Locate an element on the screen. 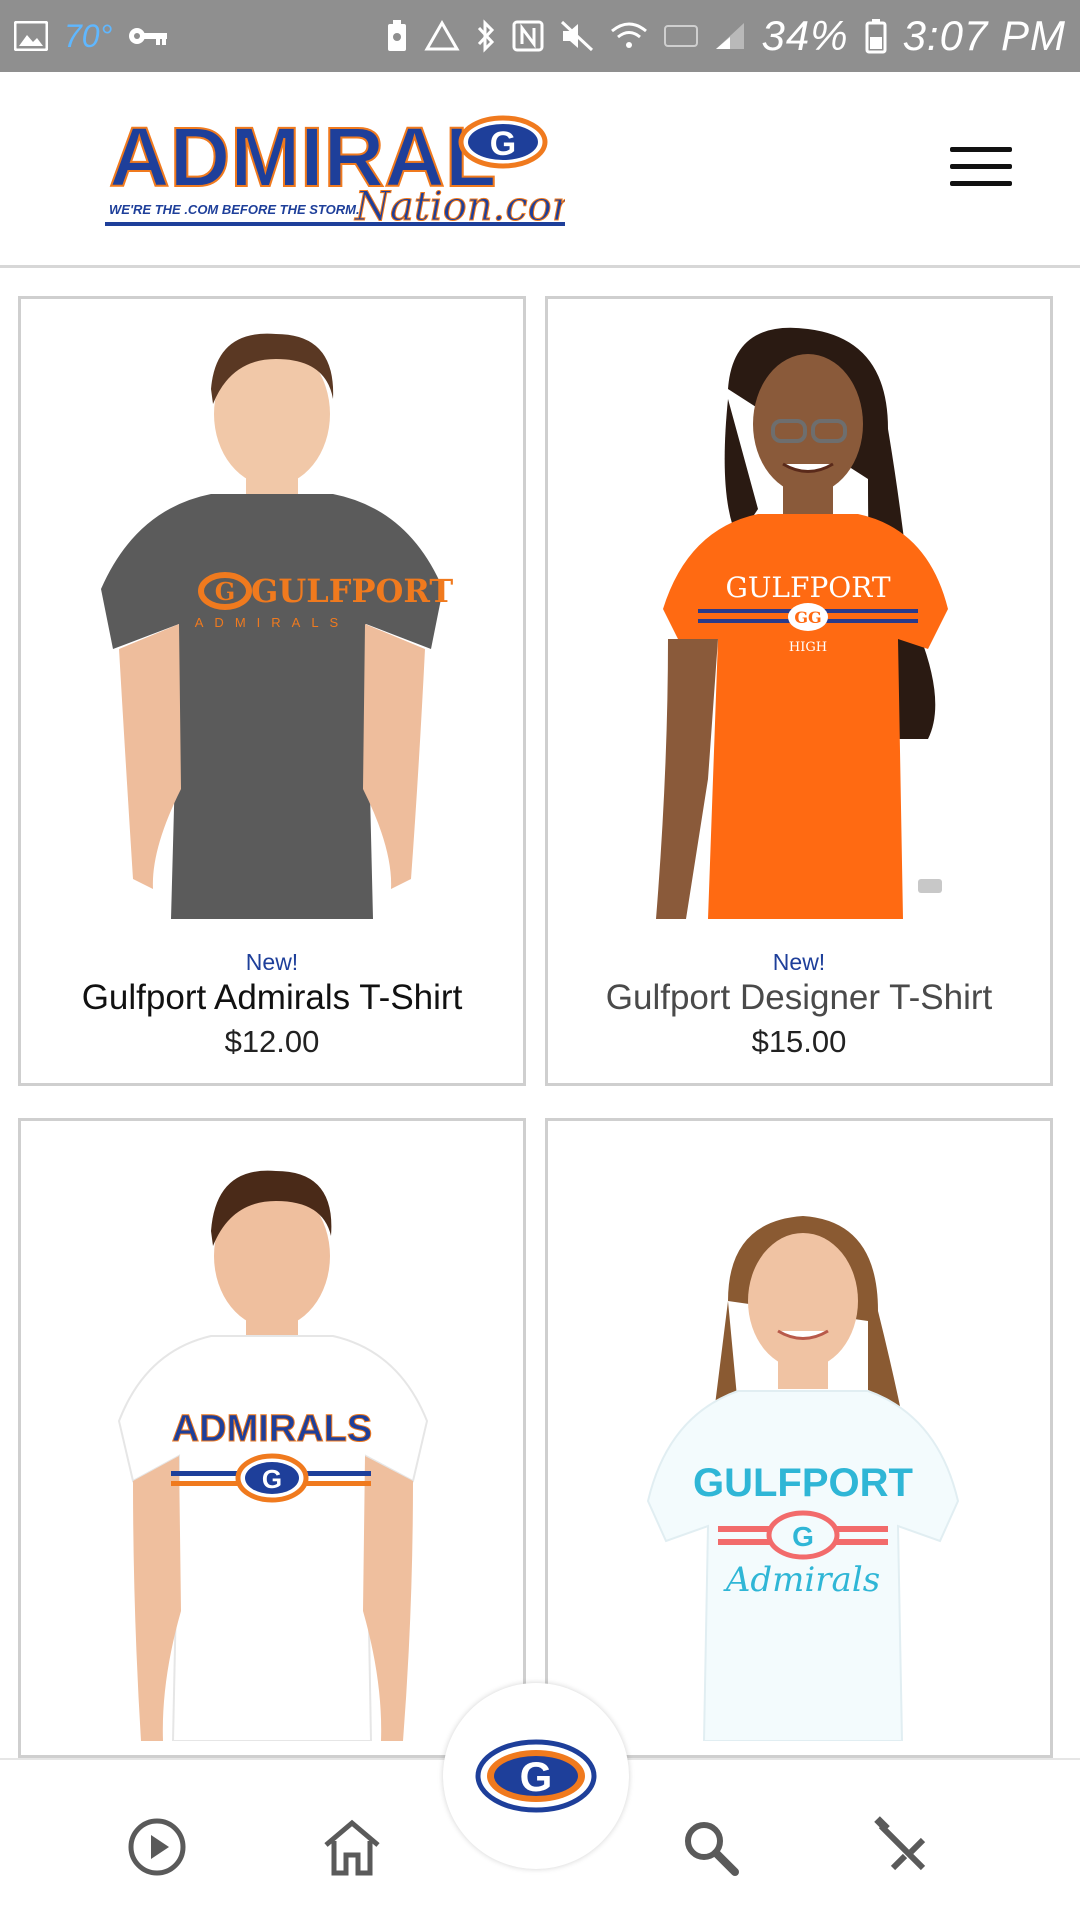 The image size is (1080, 1922). product-name: Gulfport Designer T-Shirt is located at coordinates (799, 998).